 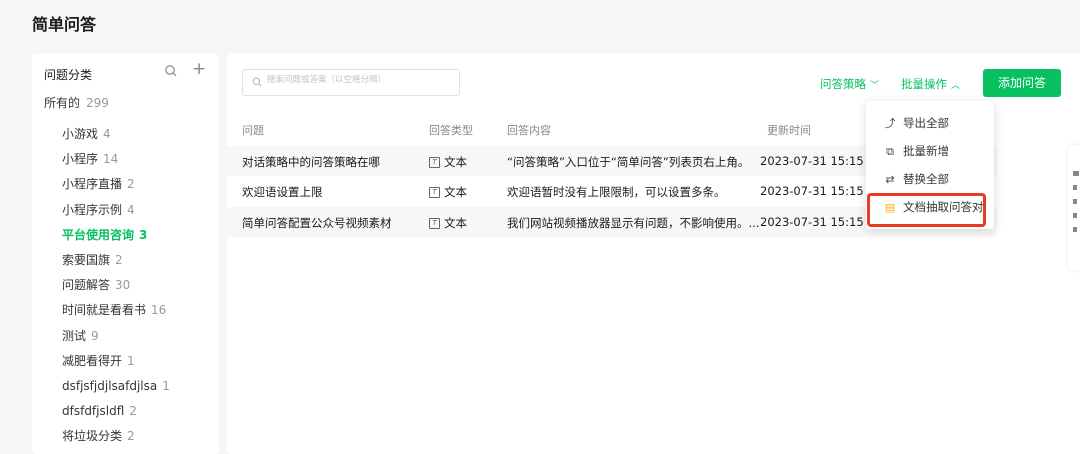 I want to click on row-question: 对话策略中的问答策略在哪, so click(x=311, y=162).